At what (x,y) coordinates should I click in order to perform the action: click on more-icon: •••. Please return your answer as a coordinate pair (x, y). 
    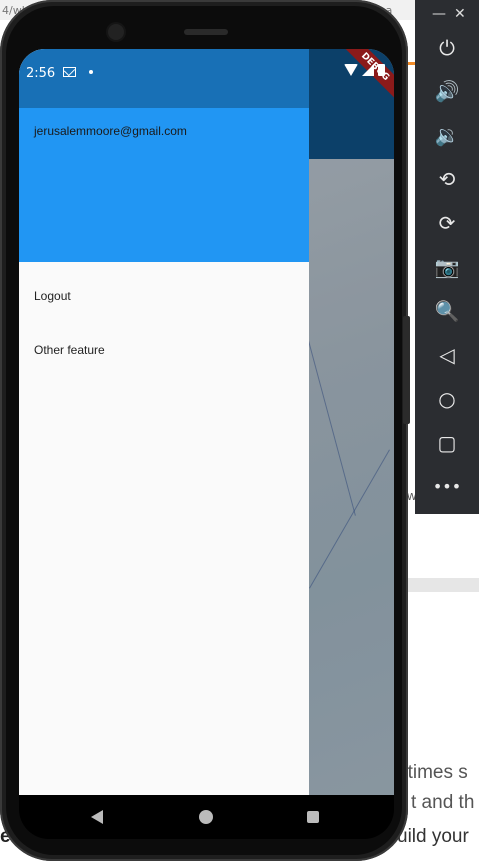
    Looking at the image, I should click on (447, 487).